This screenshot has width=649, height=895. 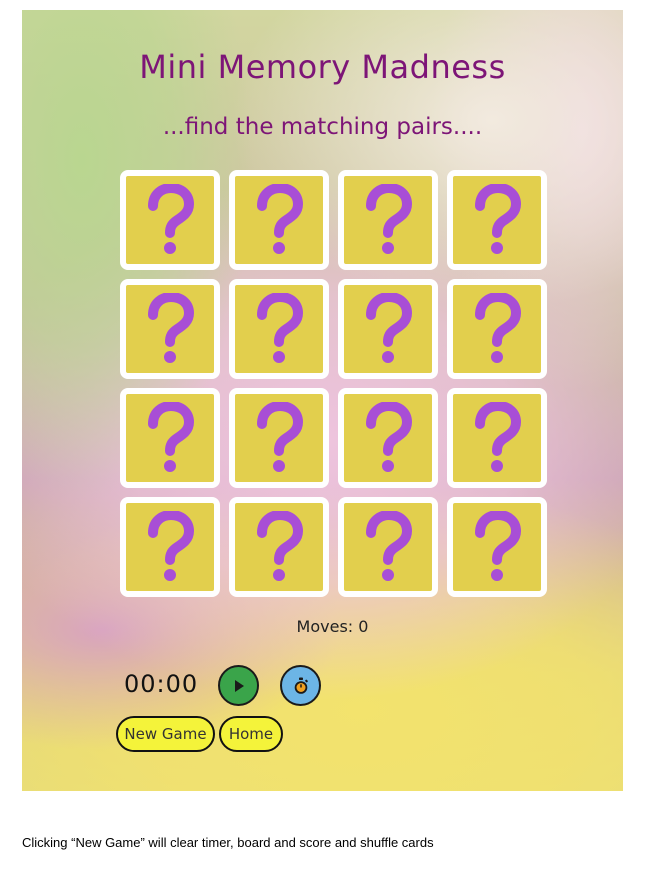 I want to click on home-button: Home, so click(x=251, y=734).